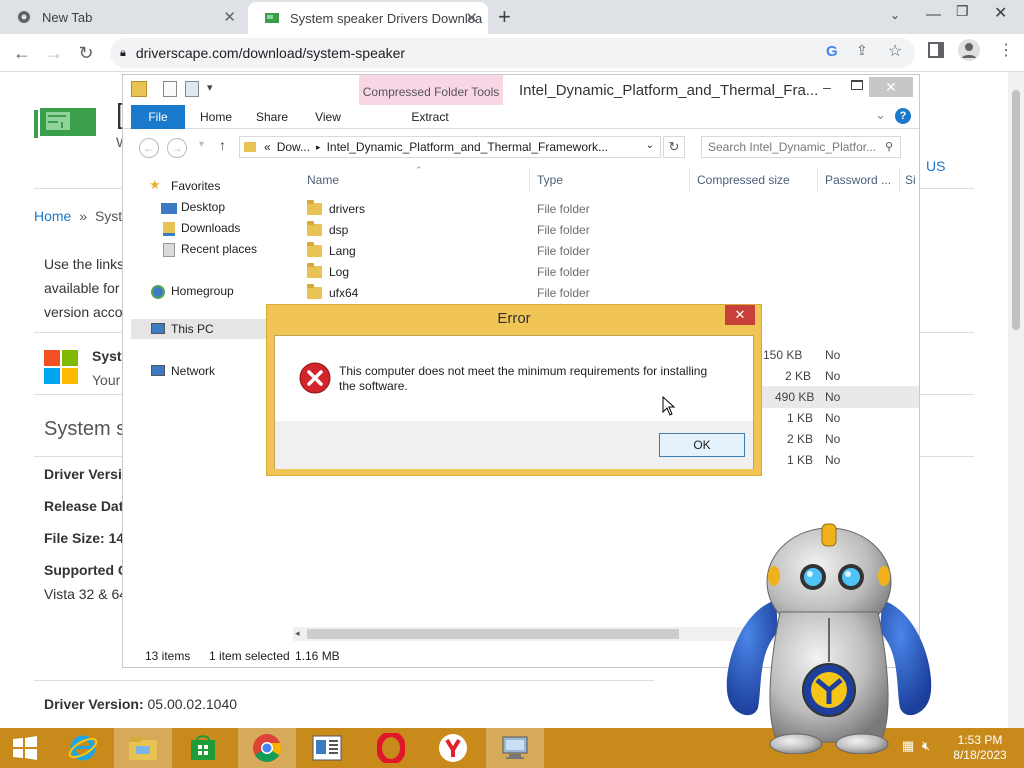  What do you see at coordinates (203, 207) in the screenshot?
I see `nav-desktop: Desktop` at bounding box center [203, 207].